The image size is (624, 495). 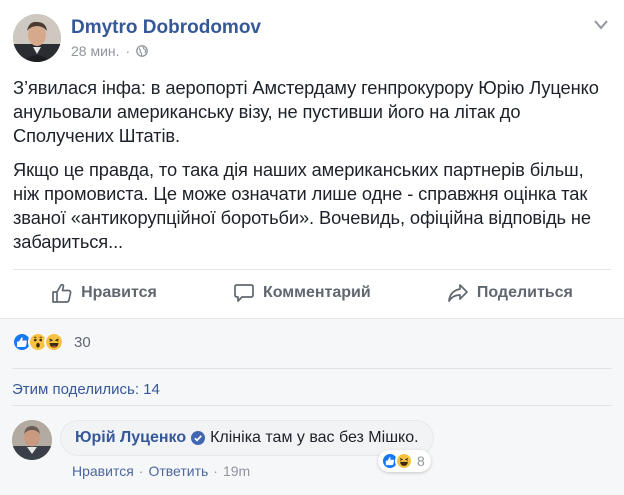 I want to click on comment-actions: Нравится · Ответить · 19m, so click(x=161, y=471).